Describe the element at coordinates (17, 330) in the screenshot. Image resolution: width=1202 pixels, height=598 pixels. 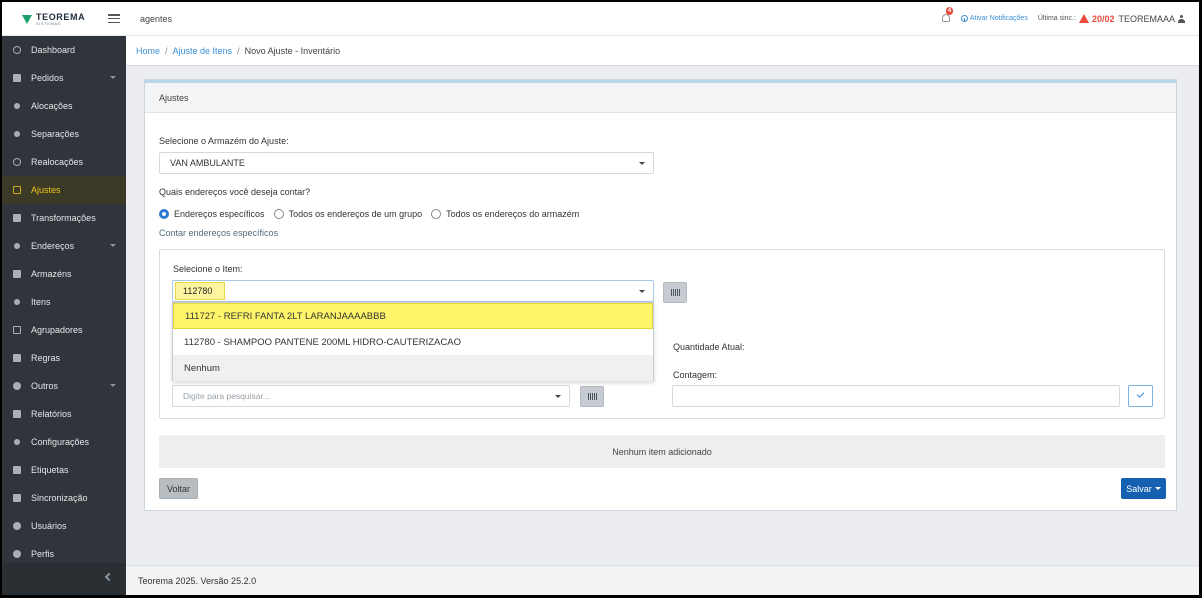
I see `group-icon` at that location.